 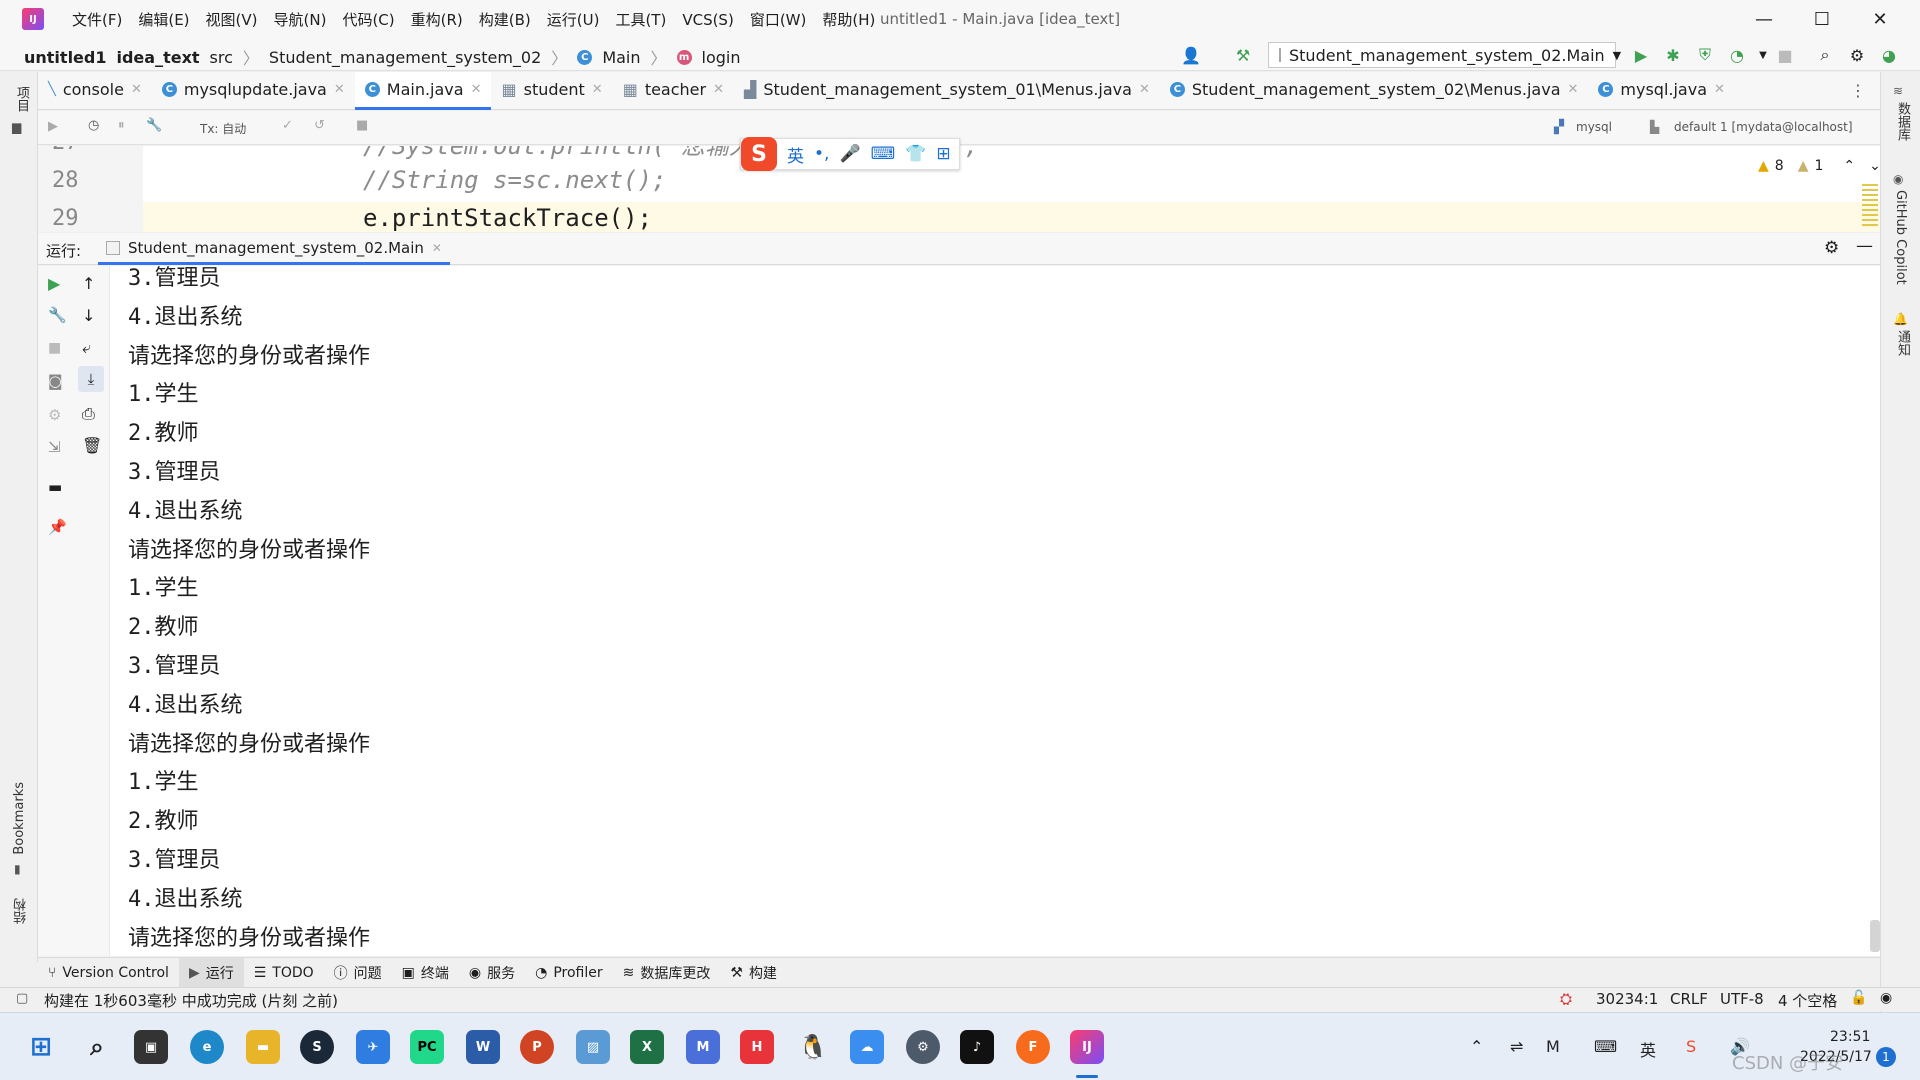 I want to click on tool-tab-version-control: ⑂ Version Control, so click(x=108, y=973).